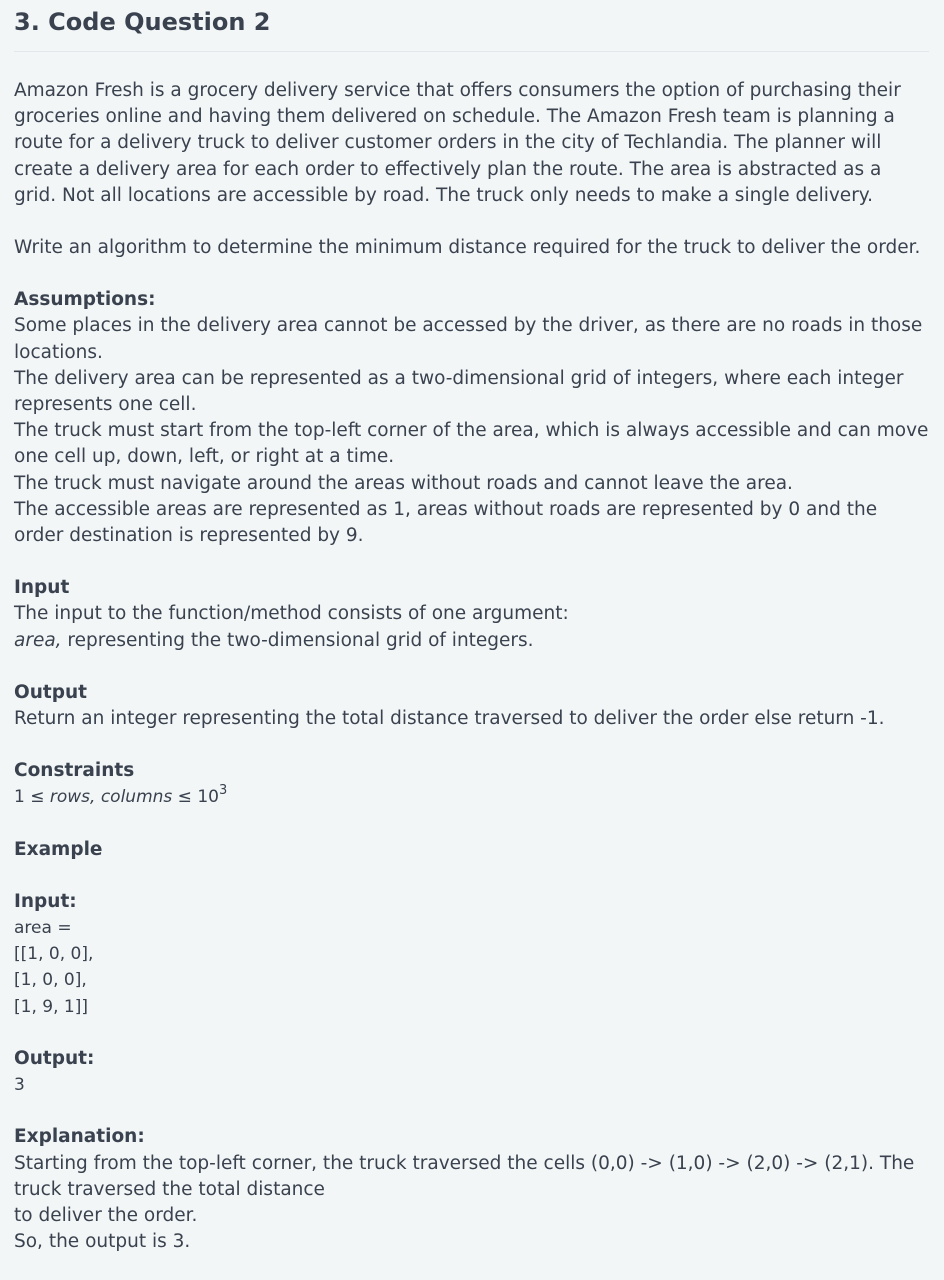 This screenshot has width=944, height=1280. Describe the element at coordinates (195, 797) in the screenshot. I see `constraint-bound: ≤ 10` at that location.